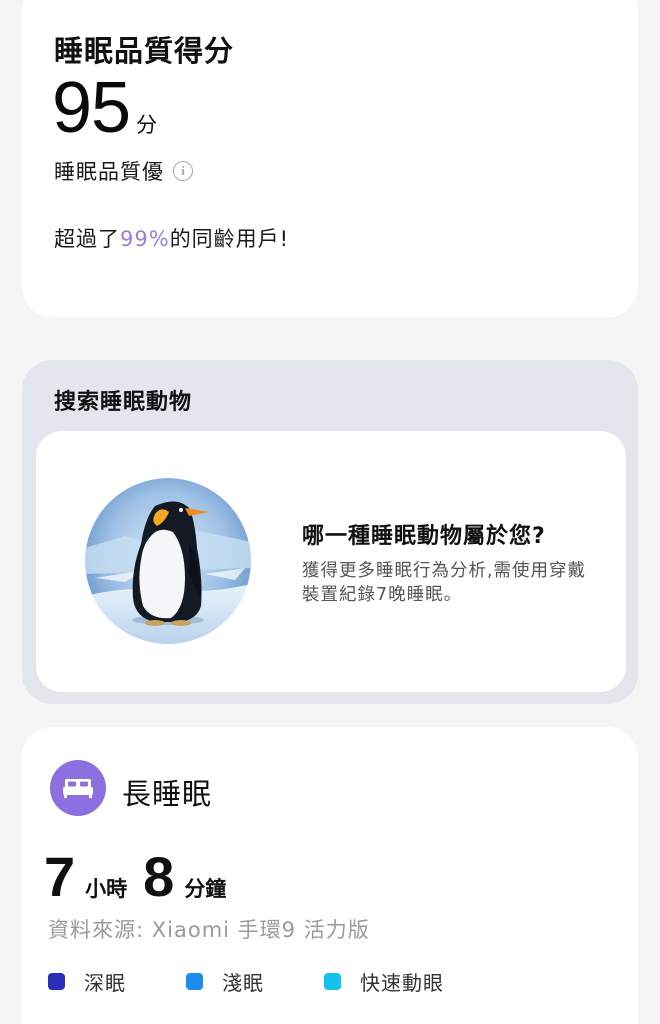 This screenshot has height=1024, width=660. What do you see at coordinates (123, 402) in the screenshot?
I see `animal-card-title: 搜索睡眠動物` at bounding box center [123, 402].